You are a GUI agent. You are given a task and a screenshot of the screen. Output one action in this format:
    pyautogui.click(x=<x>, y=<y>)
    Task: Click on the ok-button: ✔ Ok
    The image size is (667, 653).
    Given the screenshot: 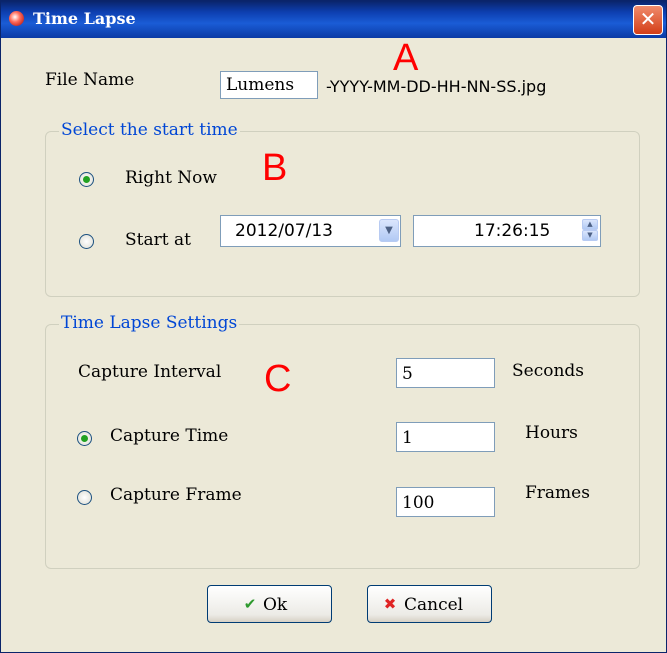 What is the action you would take?
    pyautogui.click(x=269, y=604)
    